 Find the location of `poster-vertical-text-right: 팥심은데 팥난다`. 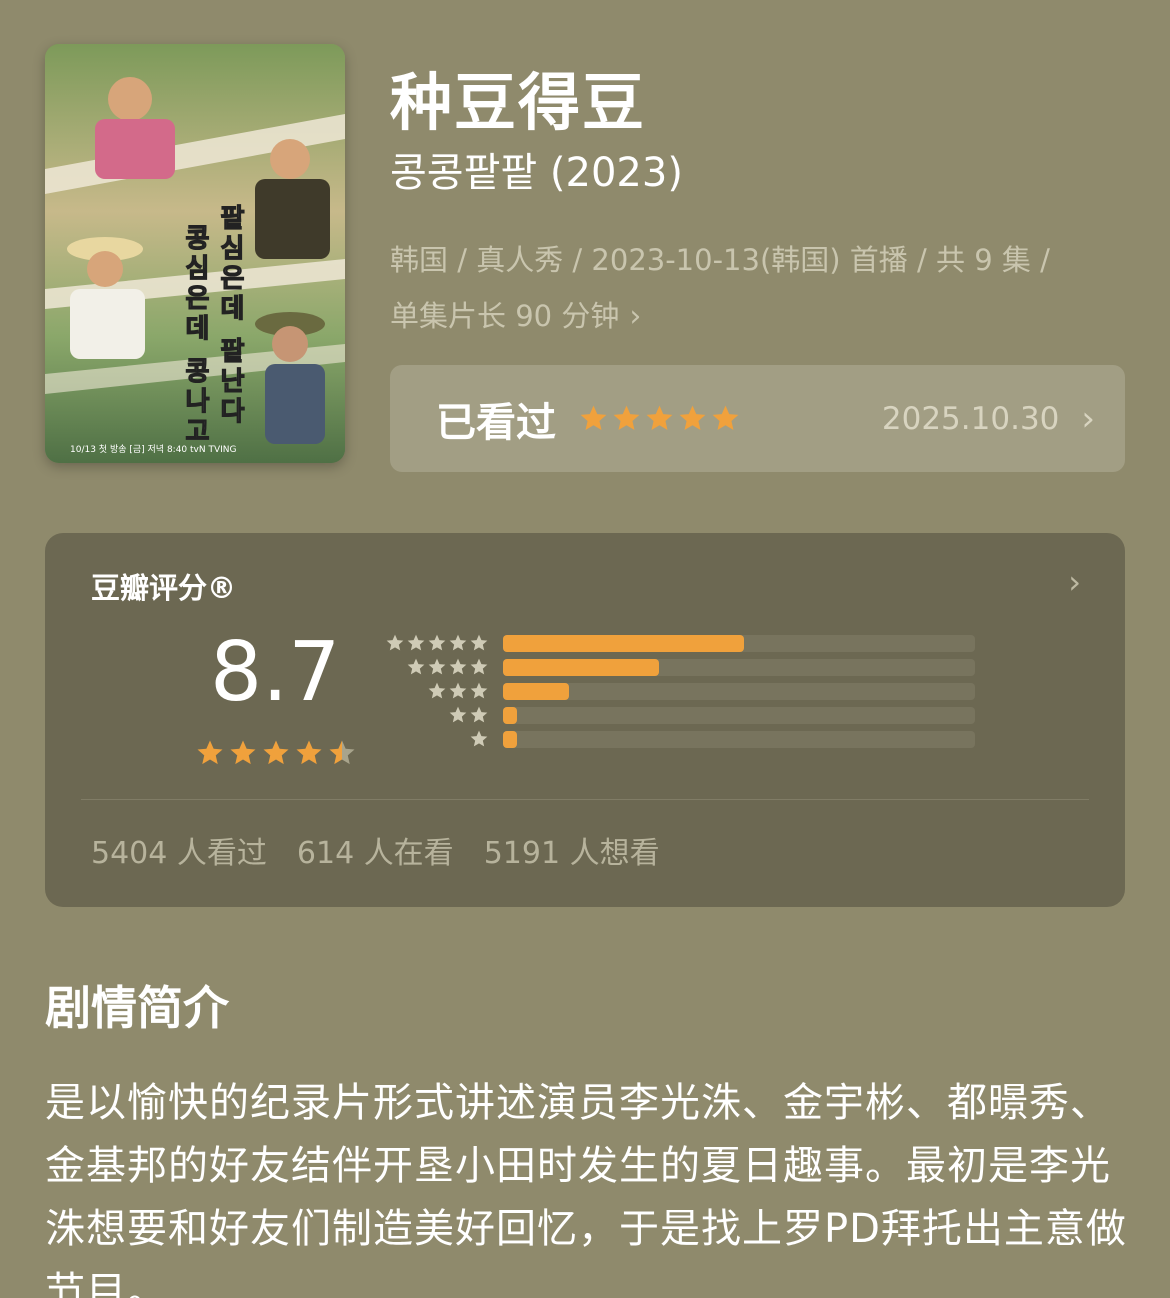

poster-vertical-text-right: 팥심은데 팥난다 is located at coordinates (230, 315).